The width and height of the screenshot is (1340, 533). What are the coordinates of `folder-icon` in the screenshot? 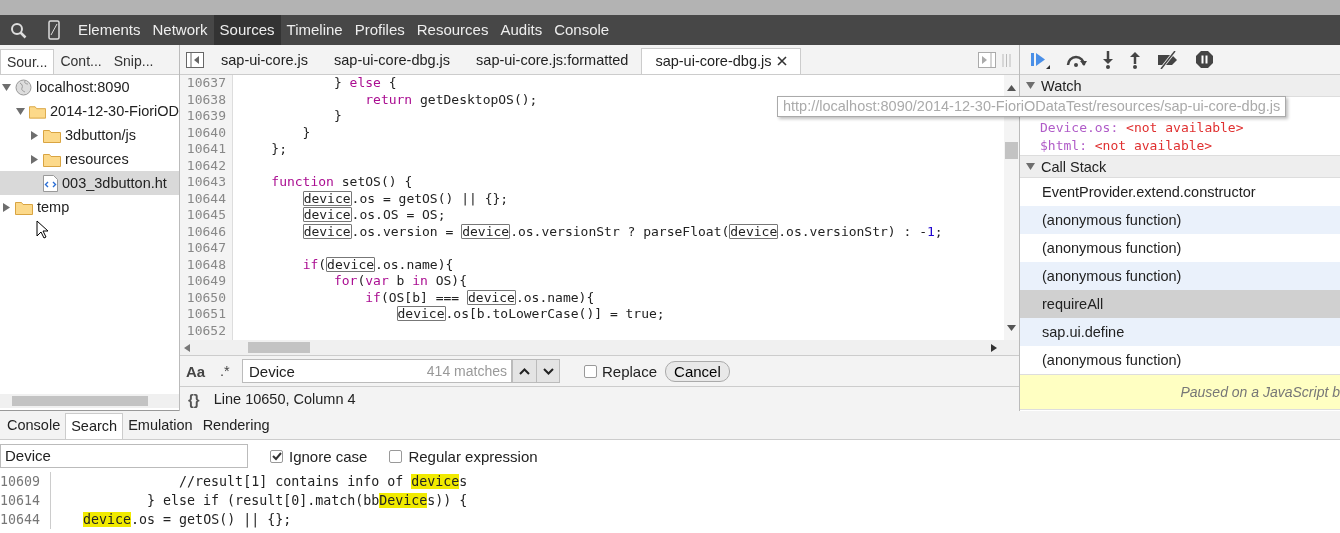 It's located at (38, 111).